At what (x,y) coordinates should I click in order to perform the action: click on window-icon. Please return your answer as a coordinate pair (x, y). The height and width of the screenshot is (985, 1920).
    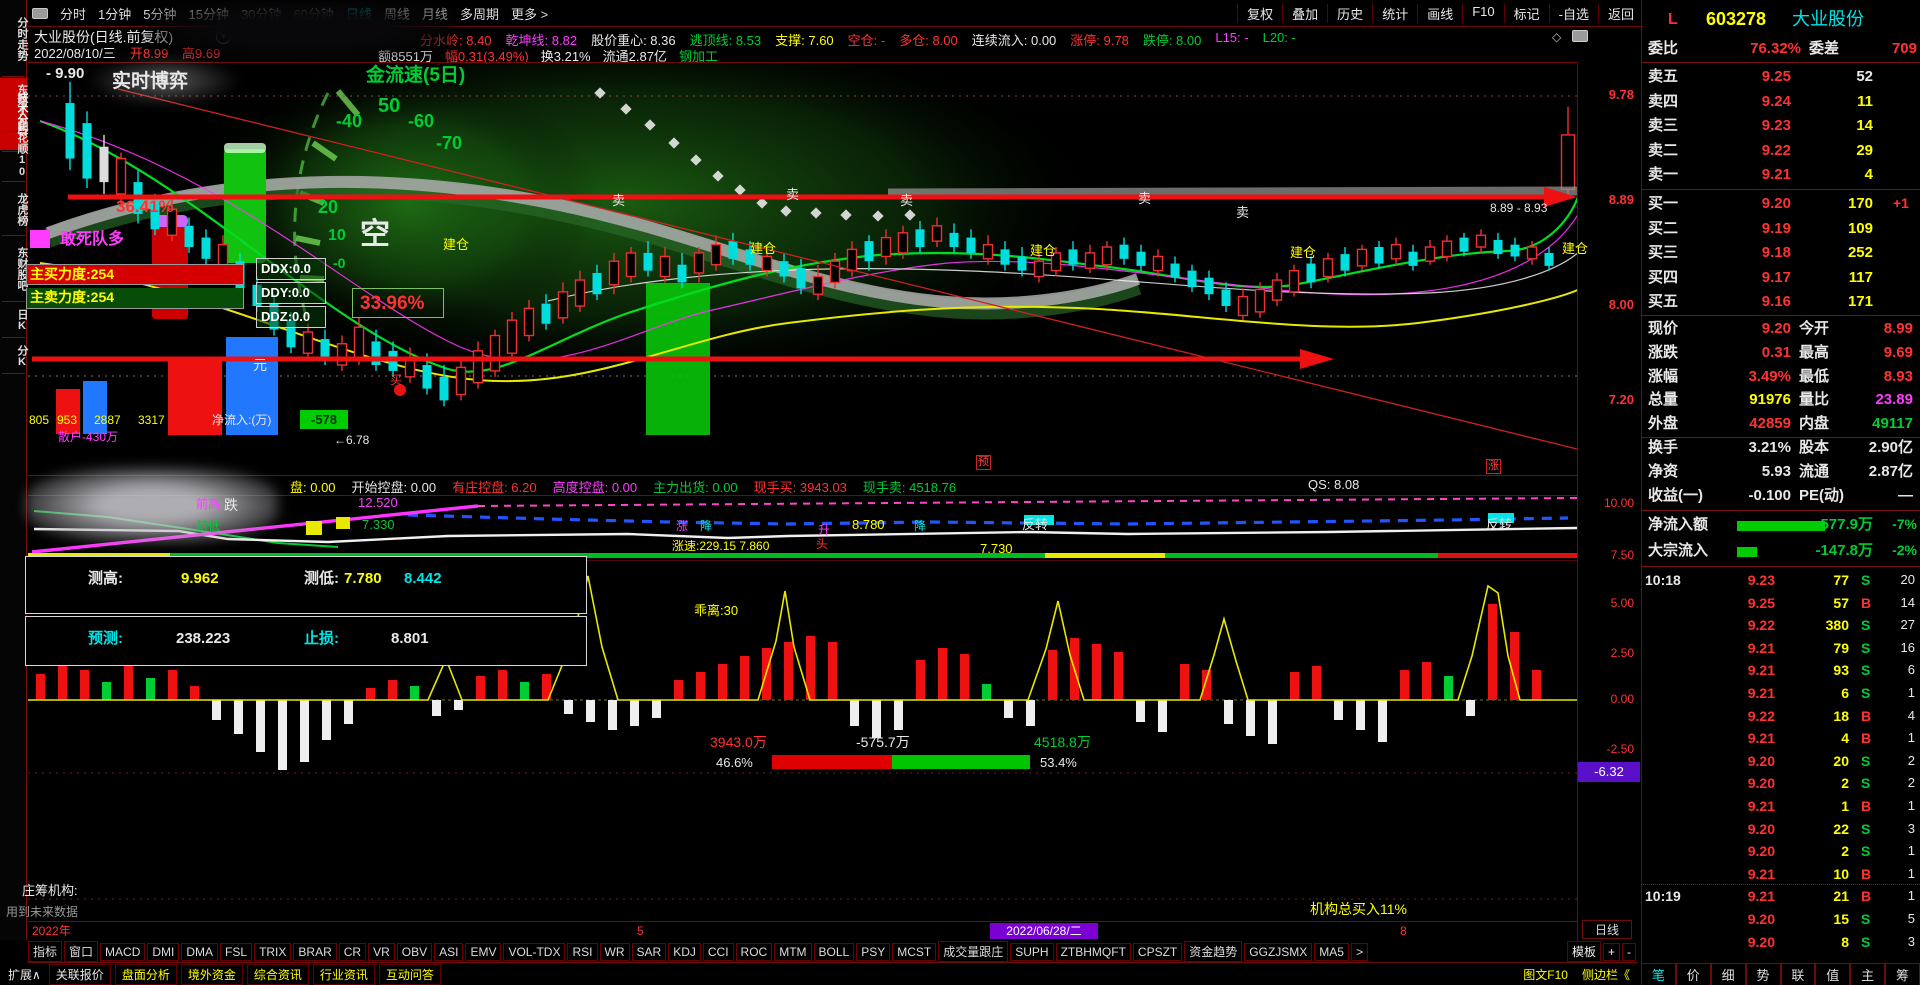
    Looking at the image, I should click on (40, 13).